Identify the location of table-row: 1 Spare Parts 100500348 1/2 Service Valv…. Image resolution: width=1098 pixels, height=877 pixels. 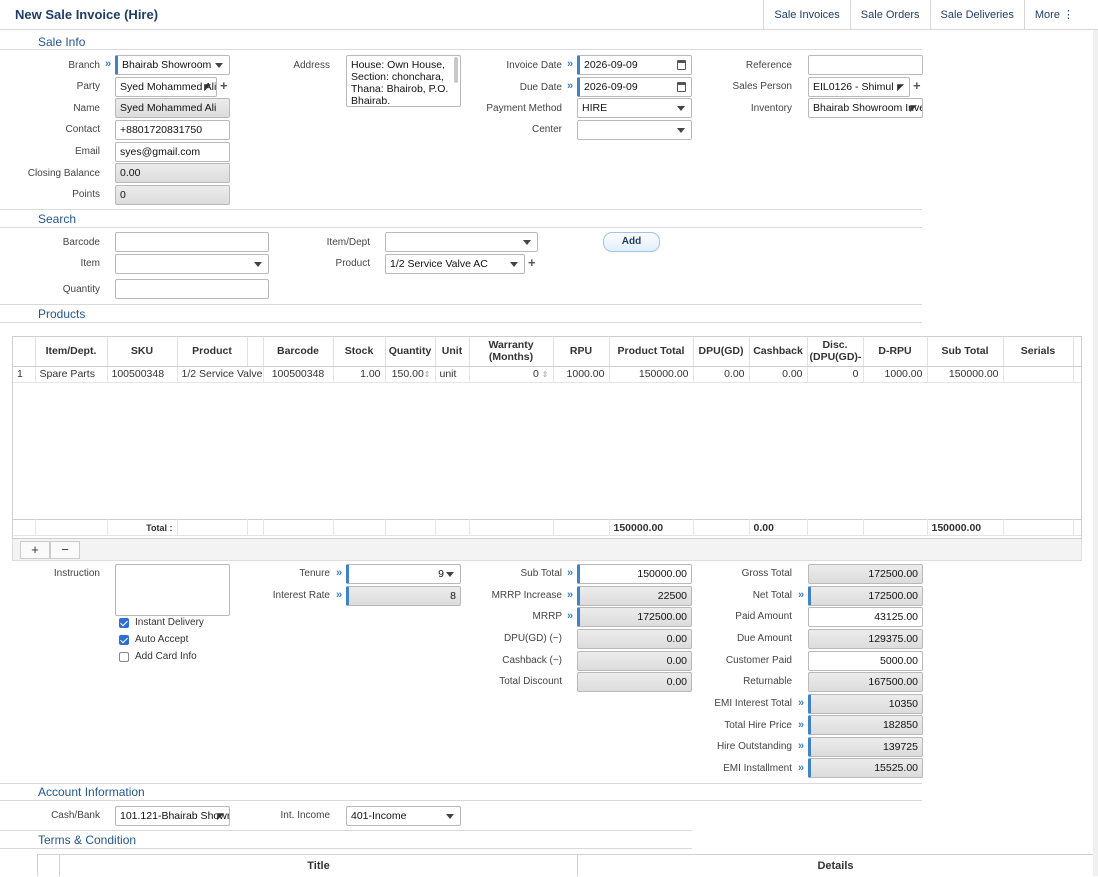
(547, 374).